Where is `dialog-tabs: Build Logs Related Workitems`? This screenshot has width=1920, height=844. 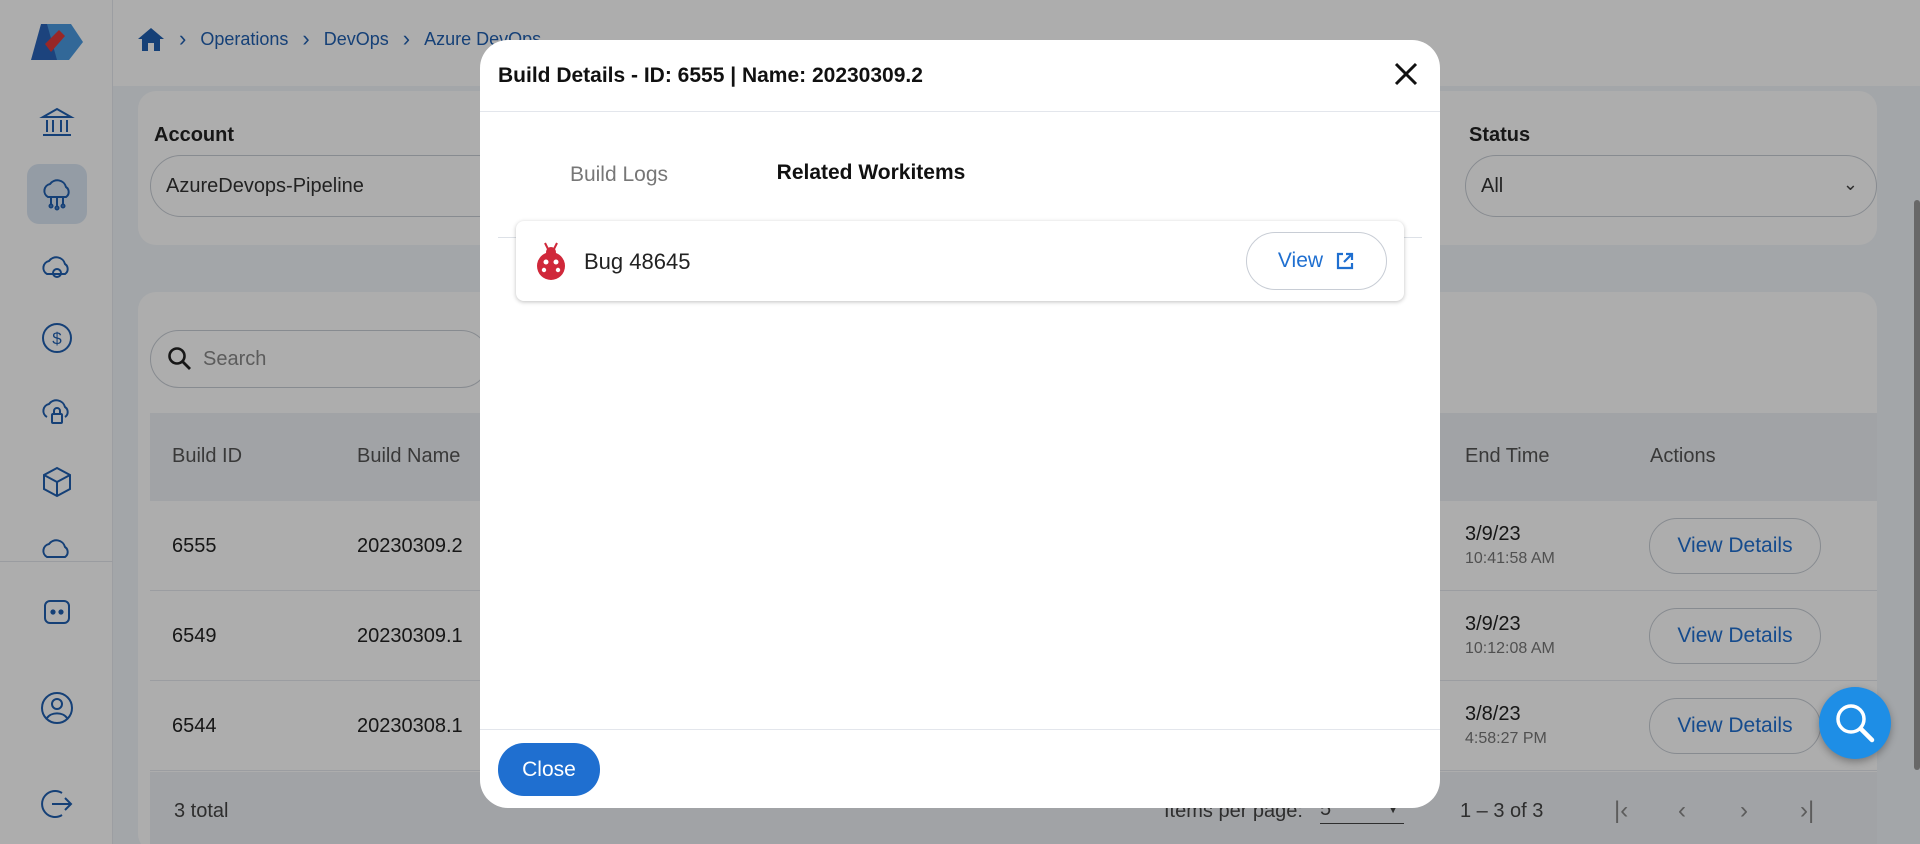 dialog-tabs: Build Logs Related Workitems is located at coordinates (960, 175).